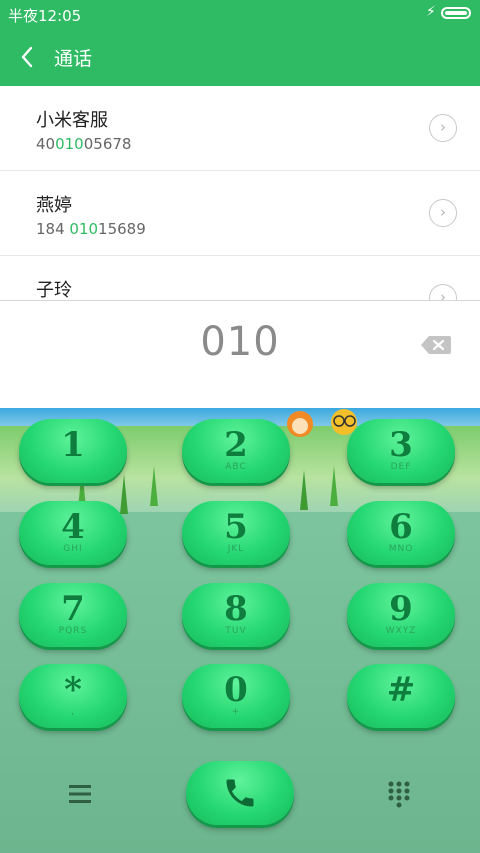 This screenshot has width=480, height=853. I want to click on dial-key-3: 3 DEF, so click(401, 451).